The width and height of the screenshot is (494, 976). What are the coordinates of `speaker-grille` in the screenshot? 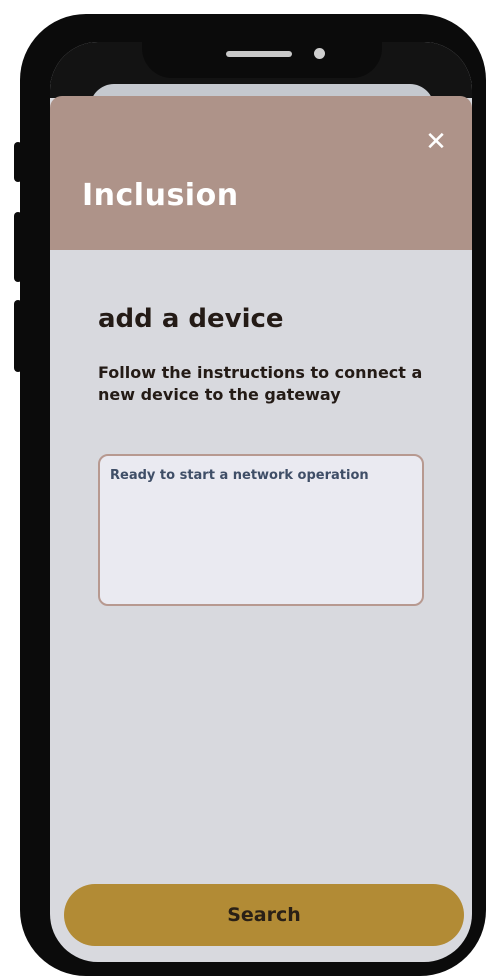 It's located at (259, 54).